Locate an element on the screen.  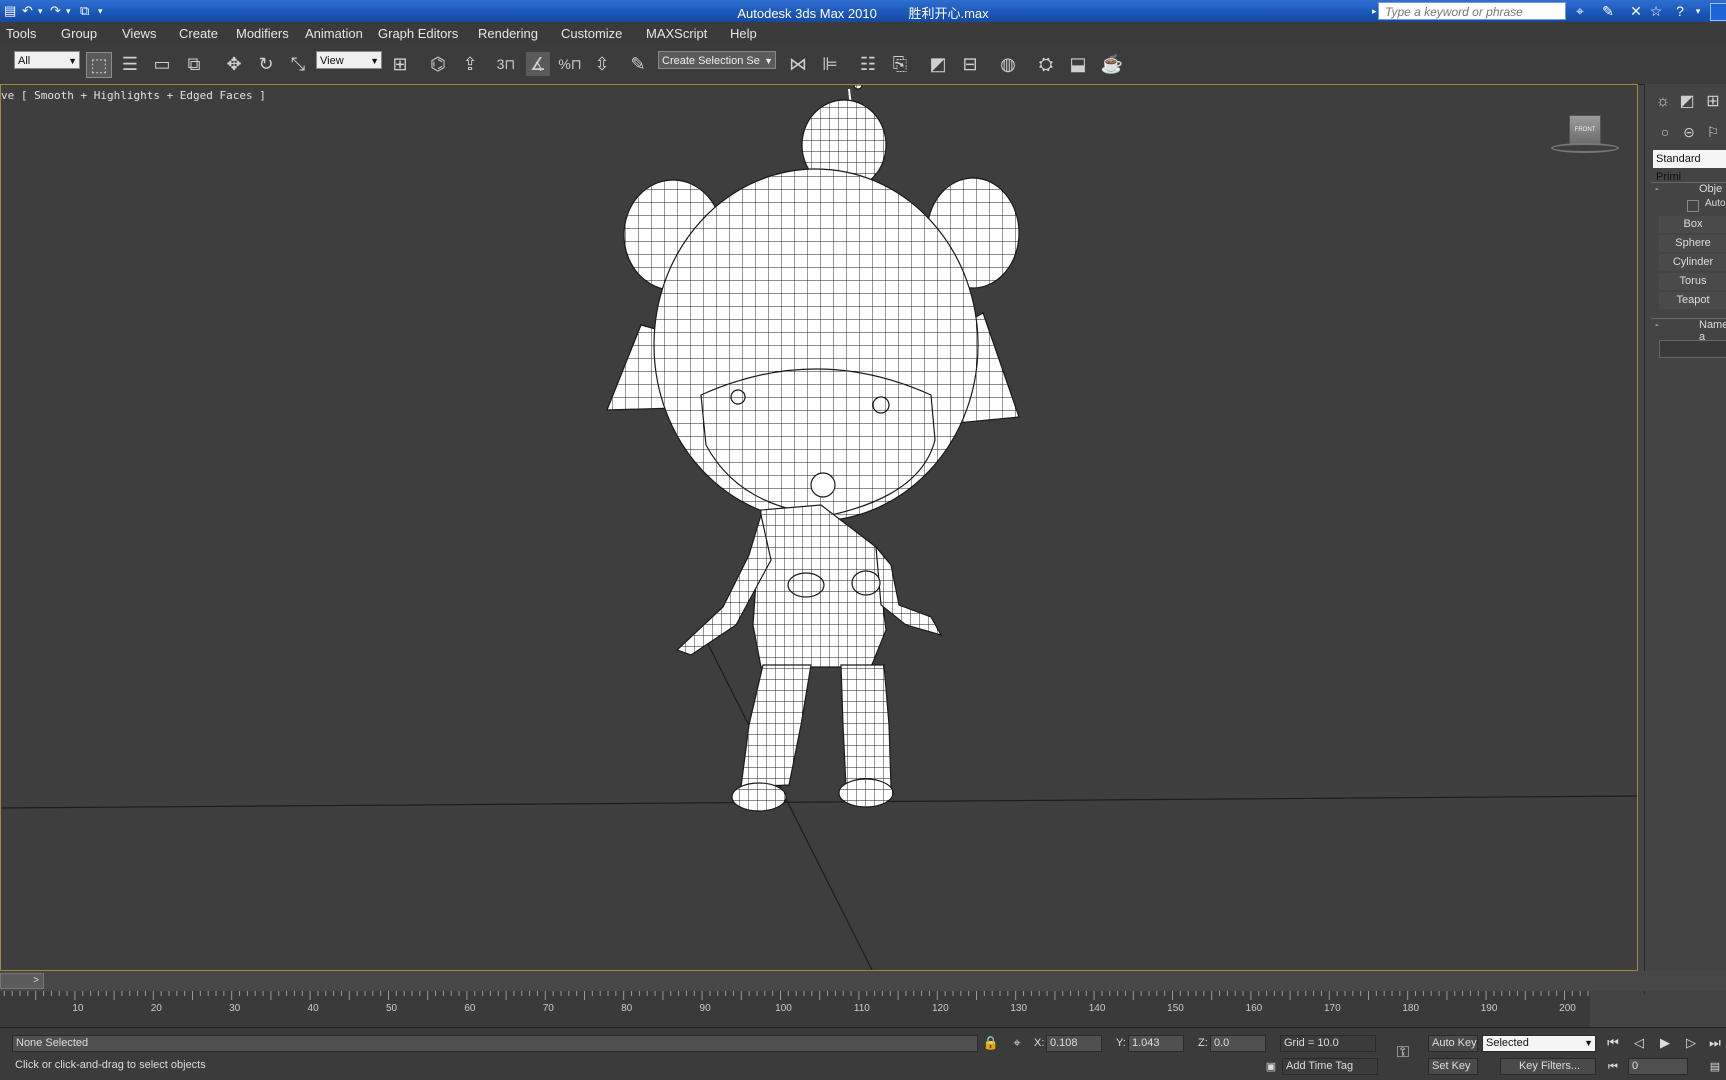
menu-graph-editors: Graph Editors is located at coordinates (418, 33).